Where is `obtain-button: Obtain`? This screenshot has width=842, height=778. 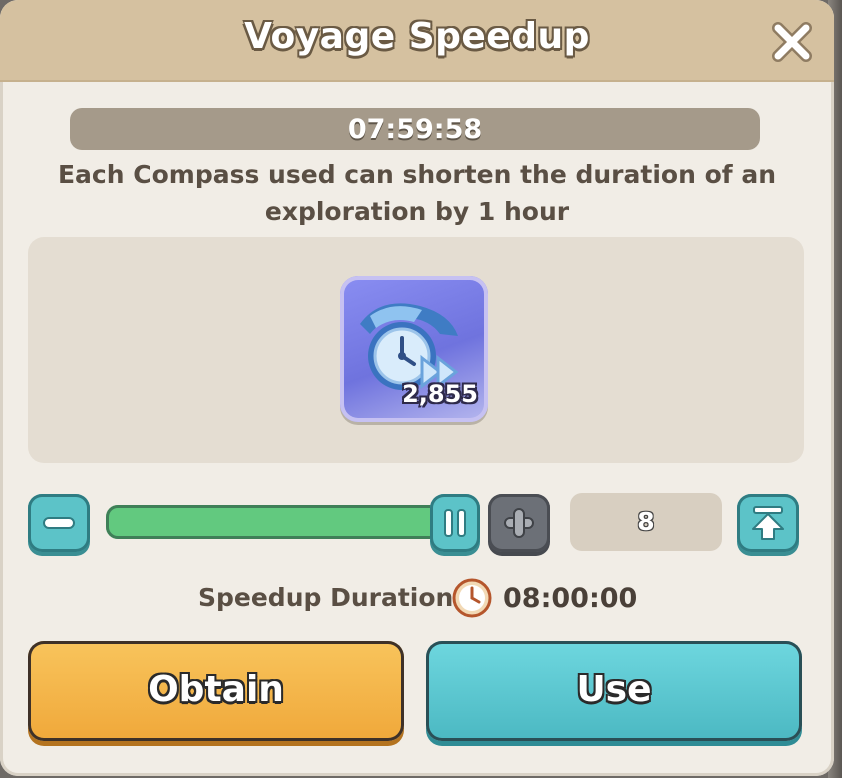
obtain-button: Obtain is located at coordinates (216, 691).